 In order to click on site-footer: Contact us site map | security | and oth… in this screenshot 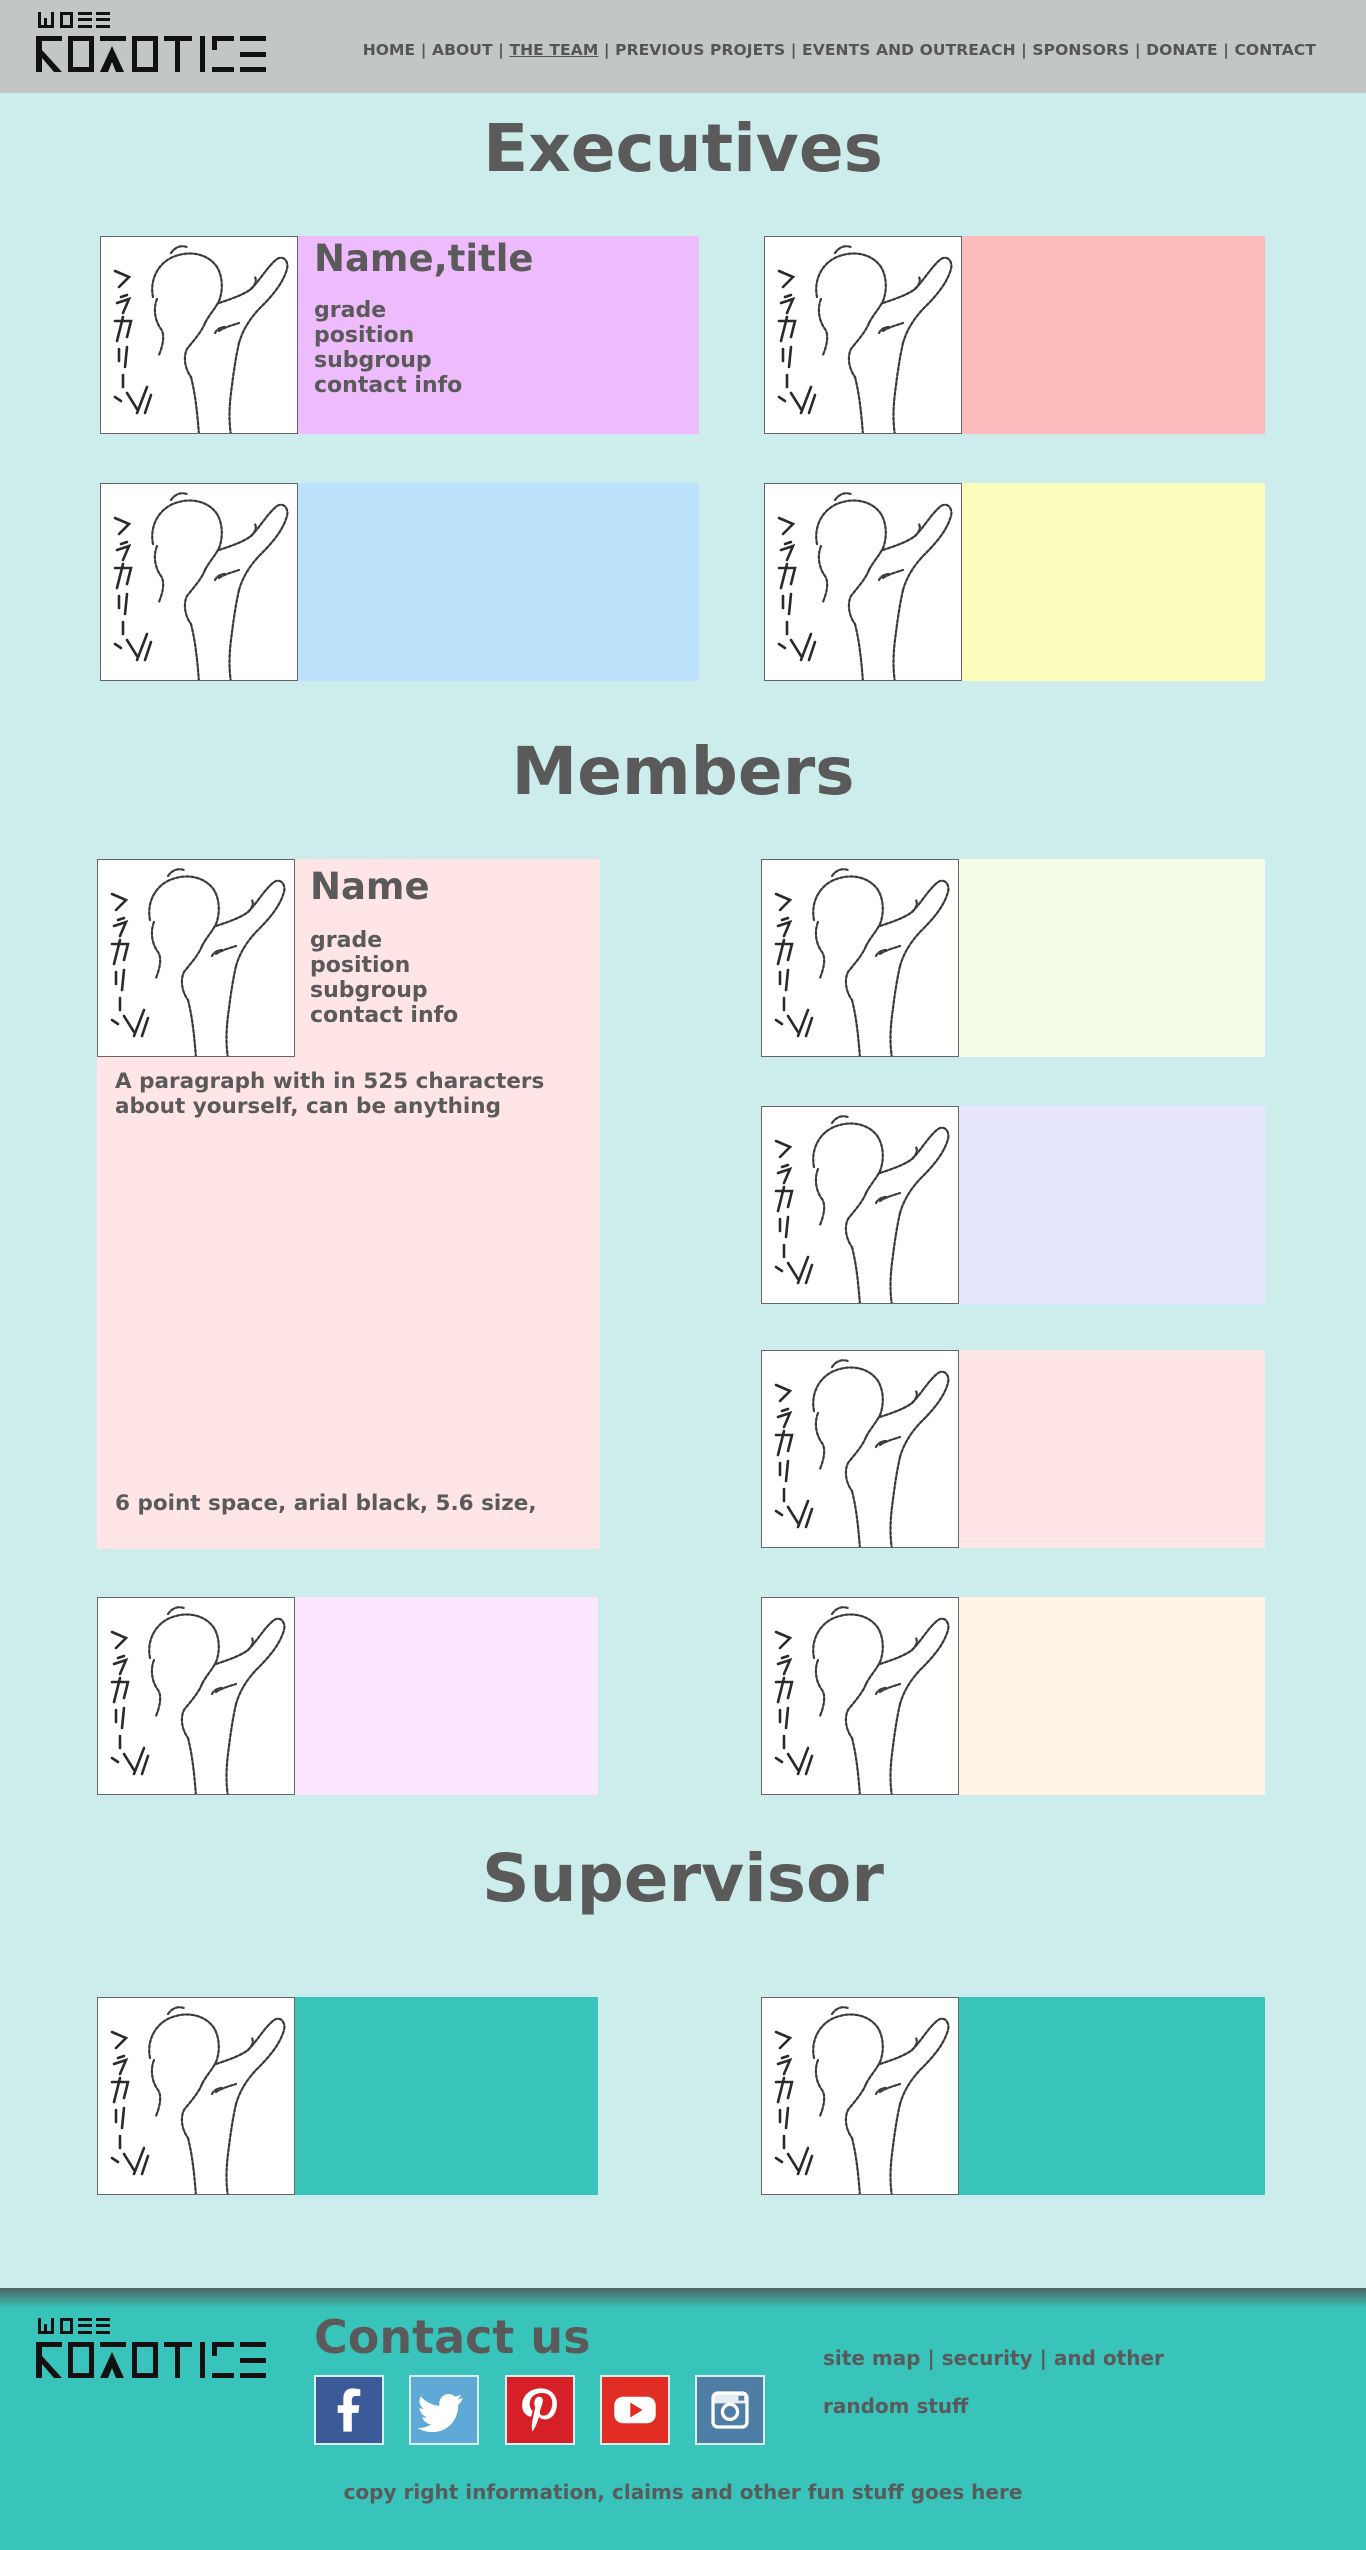, I will do `click(683, 2419)`.